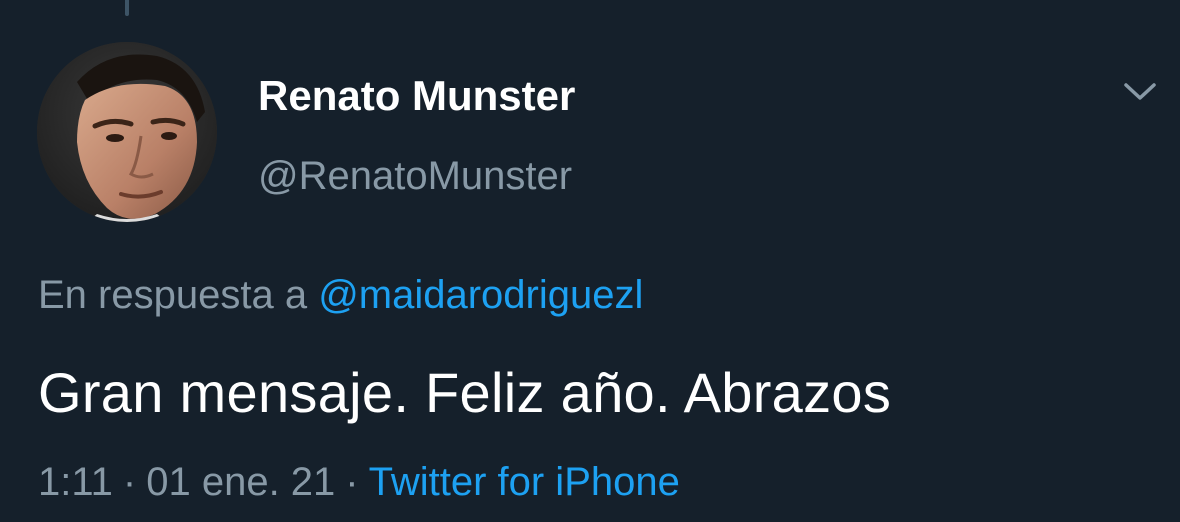  What do you see at coordinates (524, 482) in the screenshot?
I see `tweet-source-link: Twitter for iPhone` at bounding box center [524, 482].